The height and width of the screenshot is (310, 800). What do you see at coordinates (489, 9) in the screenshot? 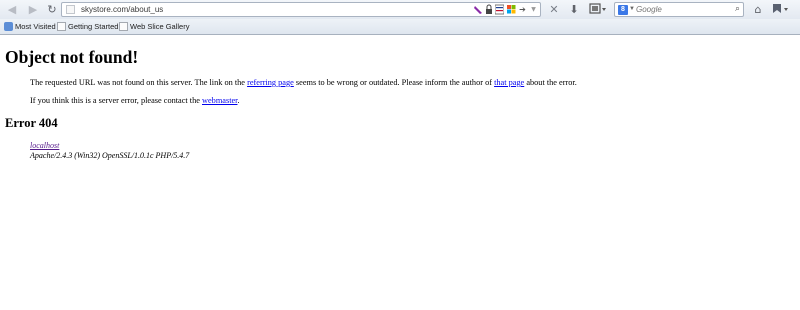
I see `lock-icon` at bounding box center [489, 9].